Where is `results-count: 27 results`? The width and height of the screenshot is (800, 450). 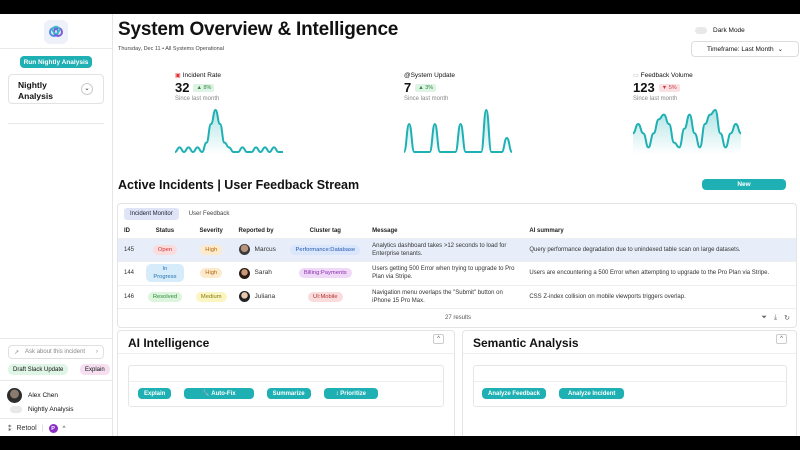 results-count: 27 results is located at coordinates (458, 318).